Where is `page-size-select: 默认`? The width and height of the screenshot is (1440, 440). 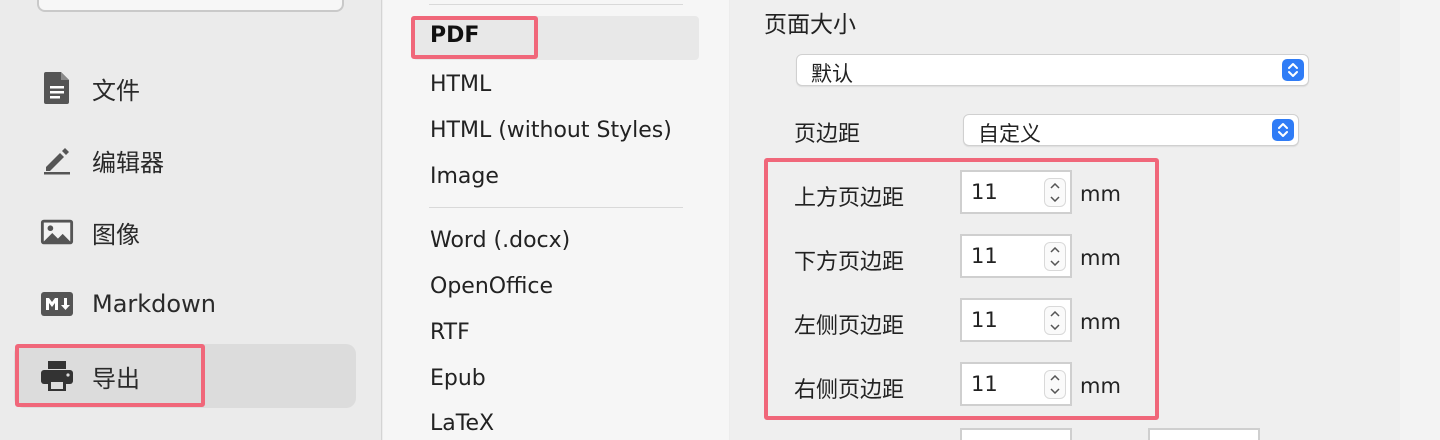 page-size-select: 默认 is located at coordinates (1052, 70).